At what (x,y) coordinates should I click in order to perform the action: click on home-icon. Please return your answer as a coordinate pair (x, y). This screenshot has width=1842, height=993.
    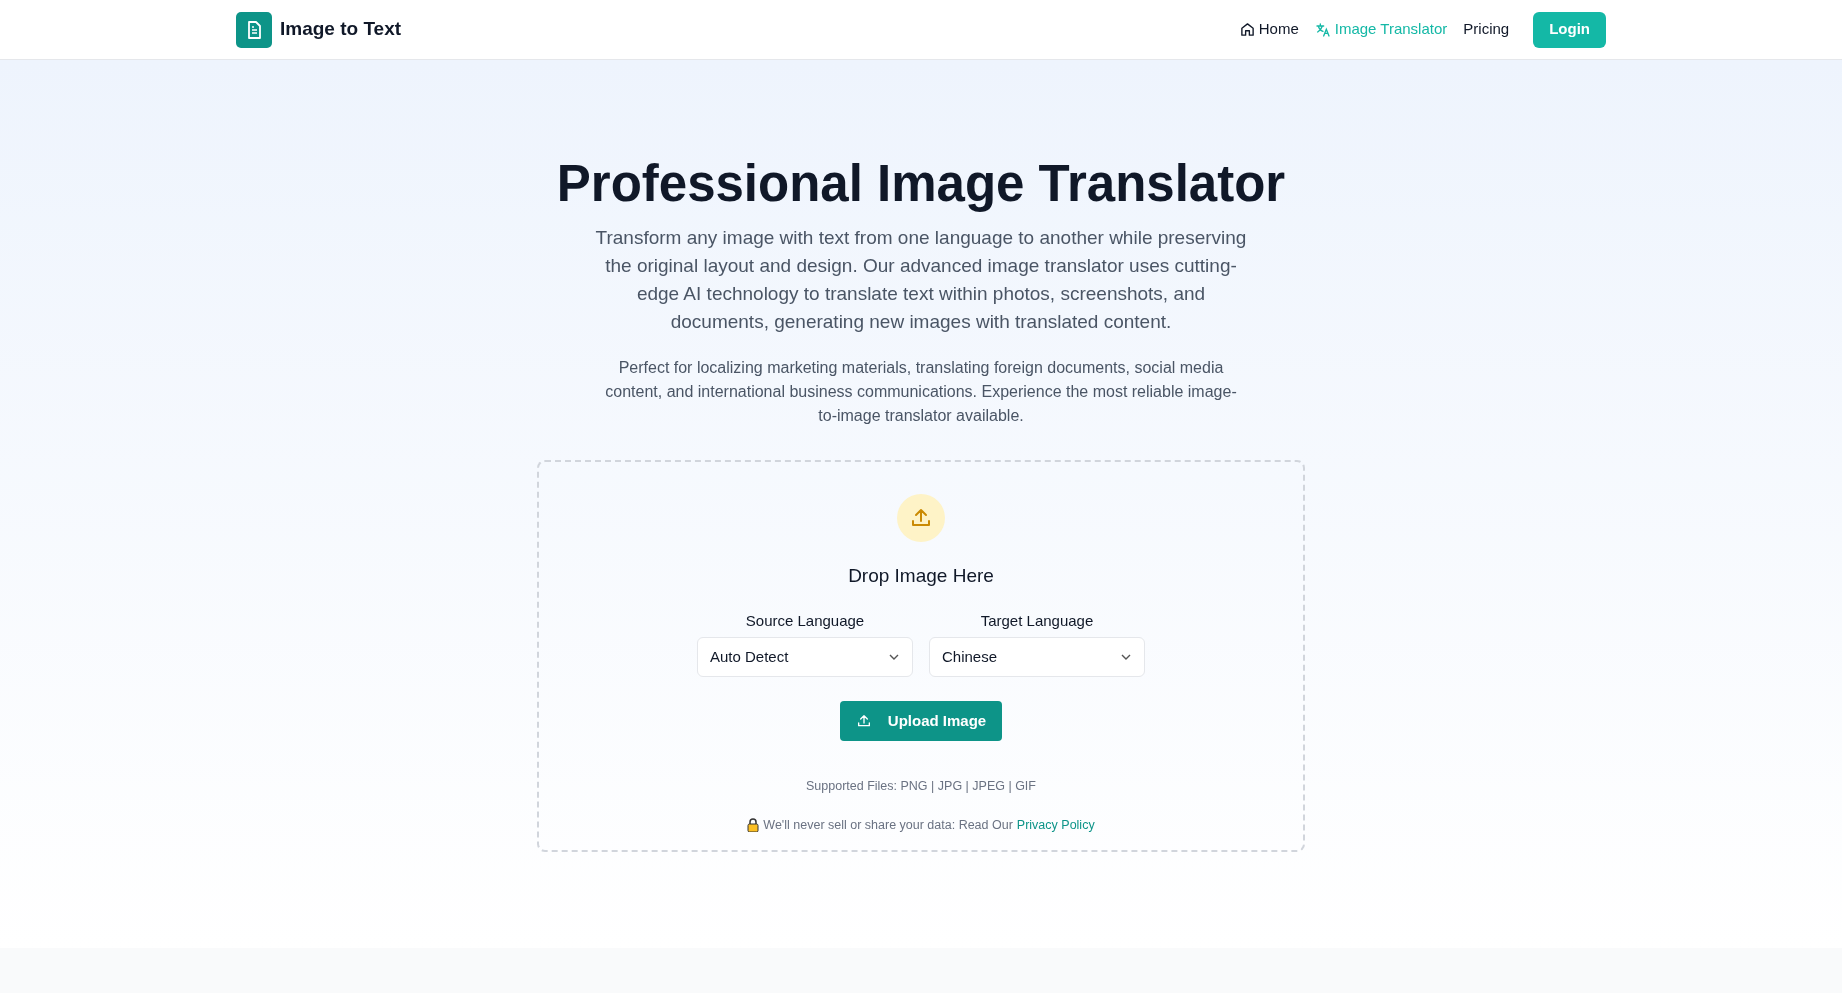
    Looking at the image, I should click on (1247, 29).